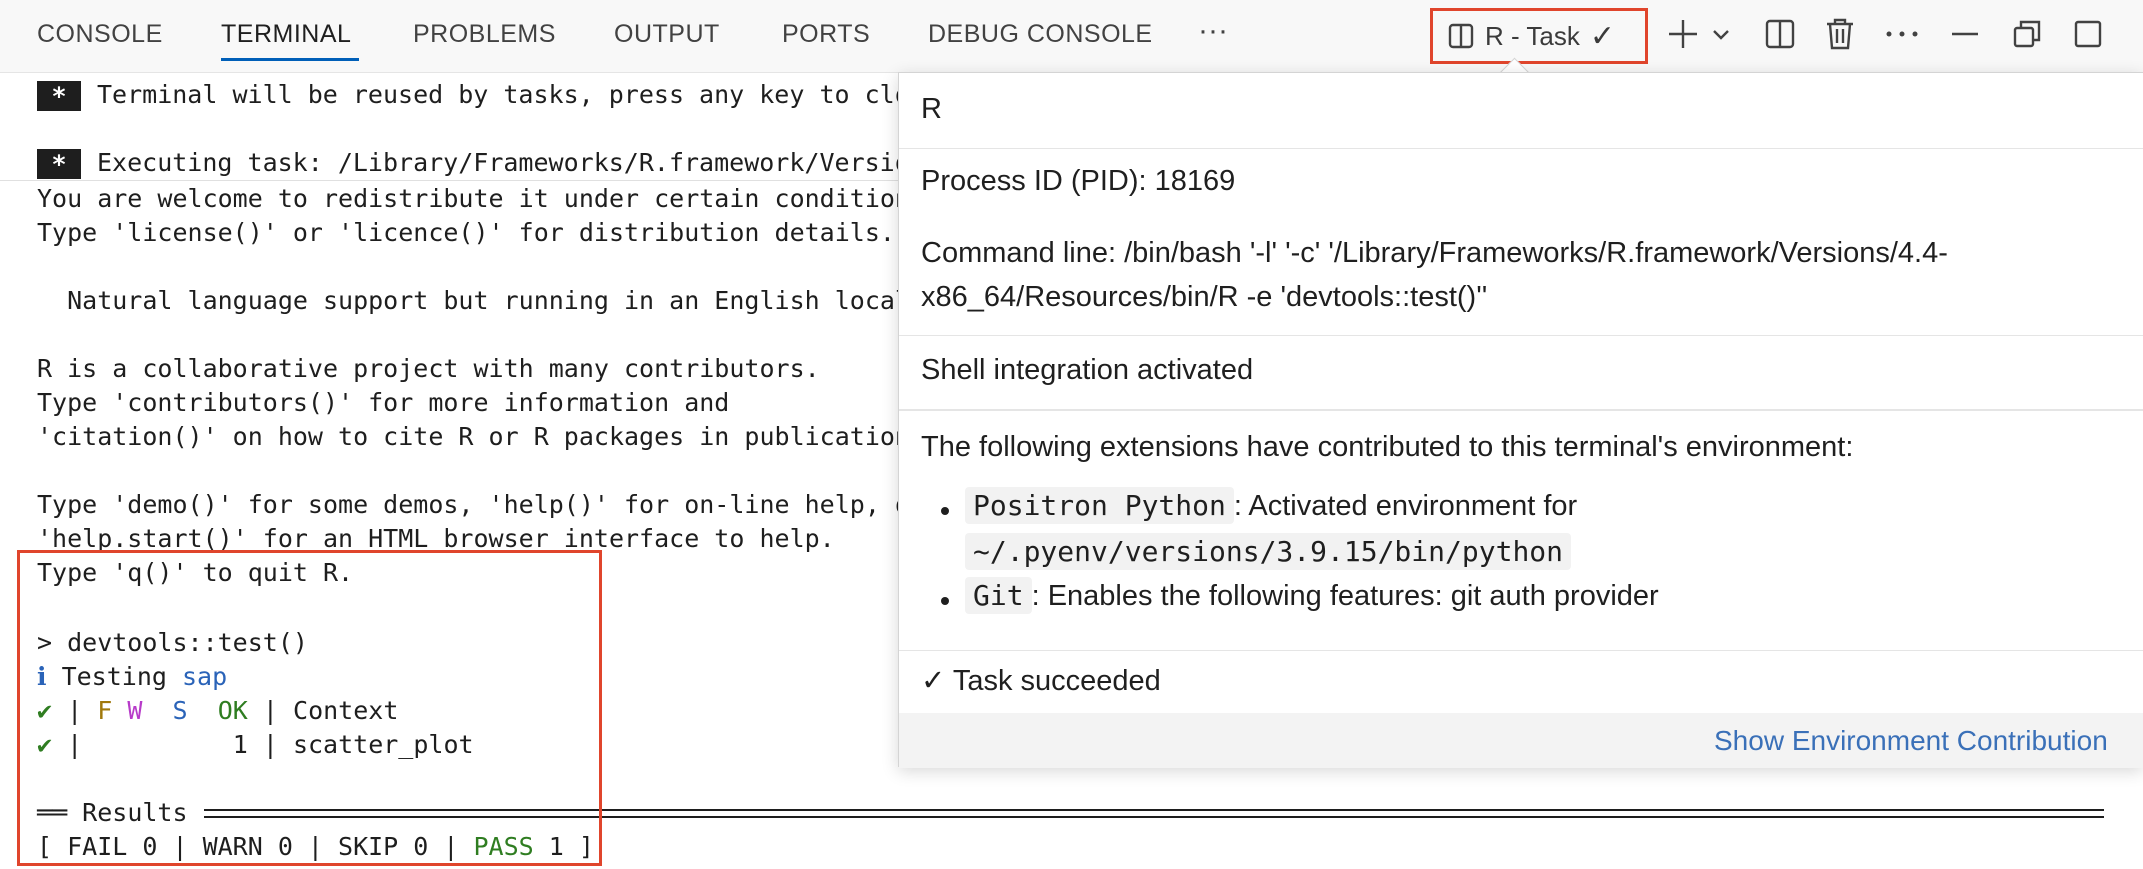 The width and height of the screenshot is (2143, 869). I want to click on split-terminal-button, so click(1780, 34).